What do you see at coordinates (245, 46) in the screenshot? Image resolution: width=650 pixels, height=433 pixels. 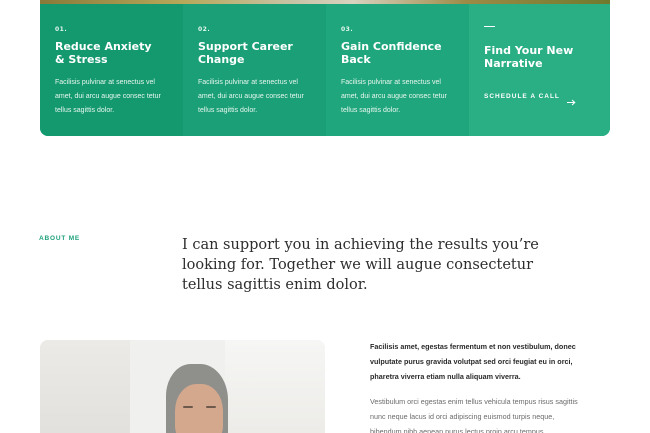 I see `service-title-line: Support Career` at bounding box center [245, 46].